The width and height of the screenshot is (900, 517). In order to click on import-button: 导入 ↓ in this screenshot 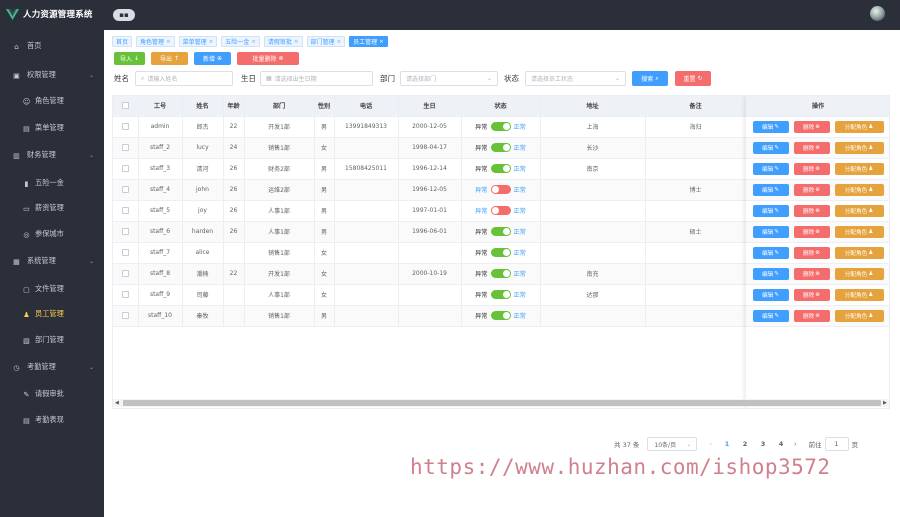, I will do `click(129, 58)`.